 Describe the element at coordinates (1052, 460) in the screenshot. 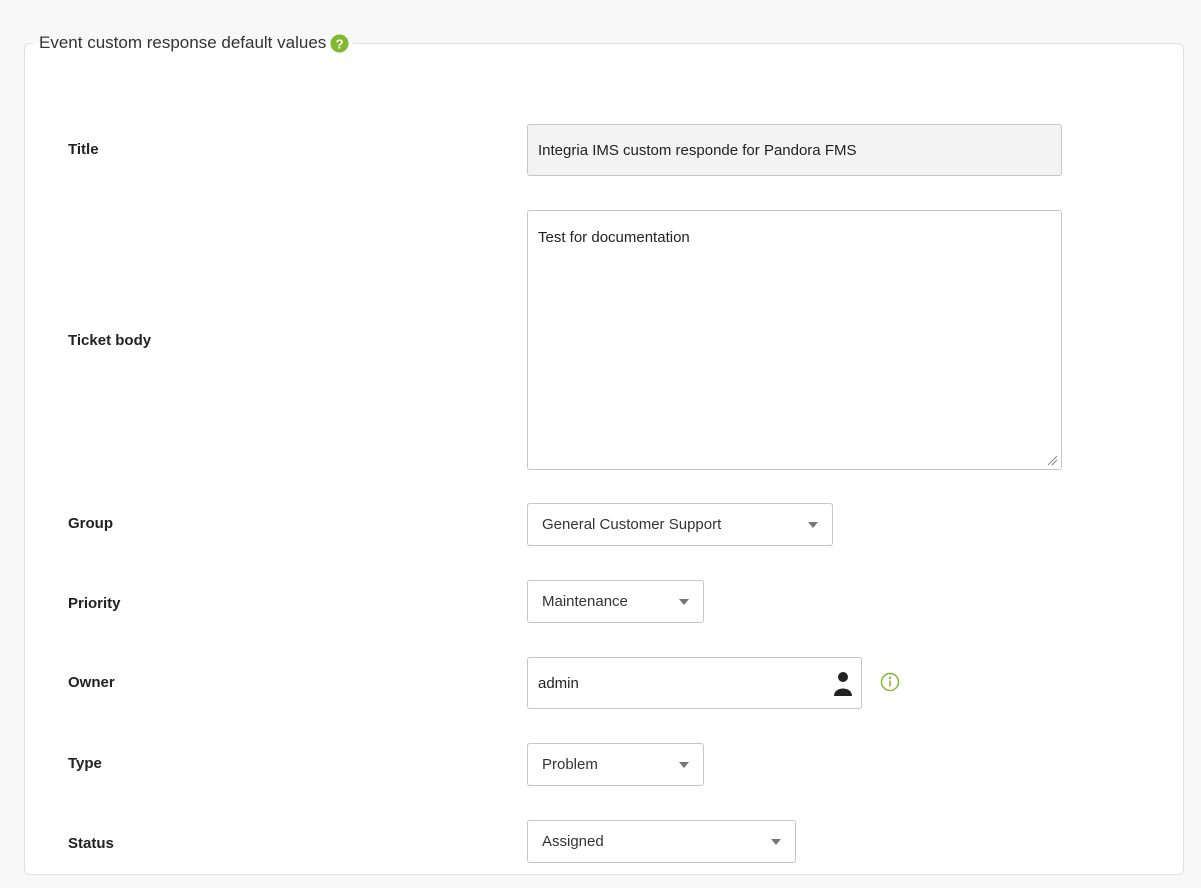

I see `resize-grip-icon` at that location.